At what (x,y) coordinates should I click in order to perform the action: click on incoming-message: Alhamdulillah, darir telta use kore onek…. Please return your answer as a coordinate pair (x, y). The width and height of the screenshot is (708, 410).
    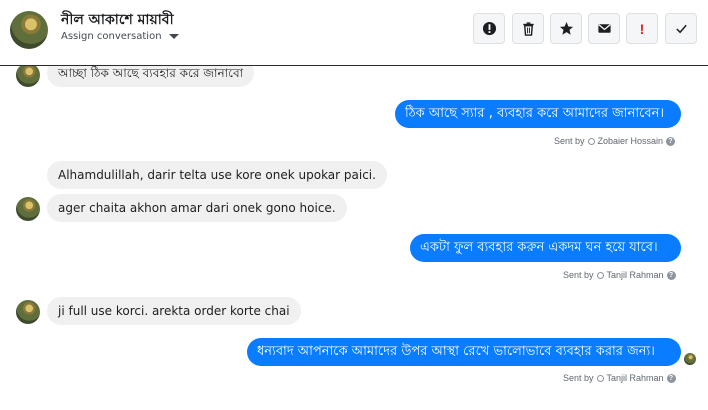
    Looking at the image, I should click on (217, 175).